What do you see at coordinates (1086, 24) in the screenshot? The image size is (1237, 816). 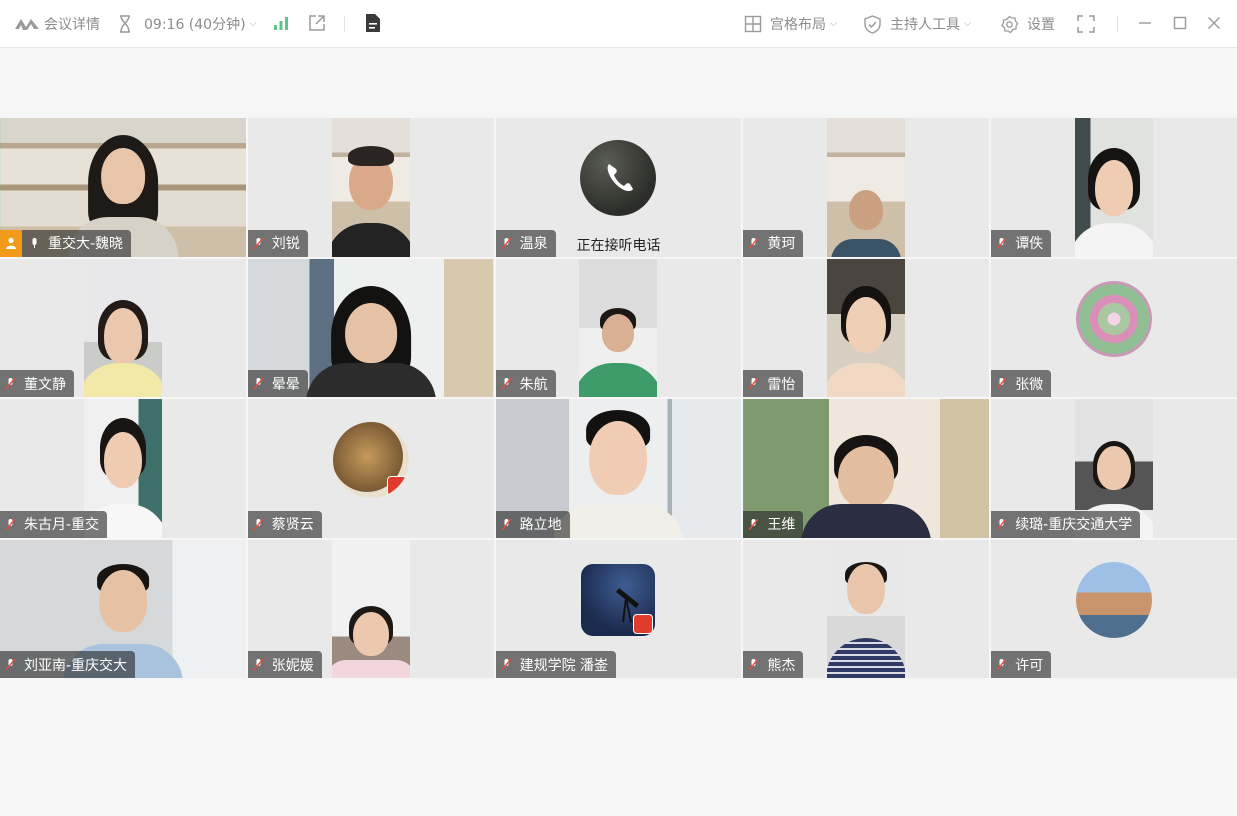 I see `fullscreen-icon` at bounding box center [1086, 24].